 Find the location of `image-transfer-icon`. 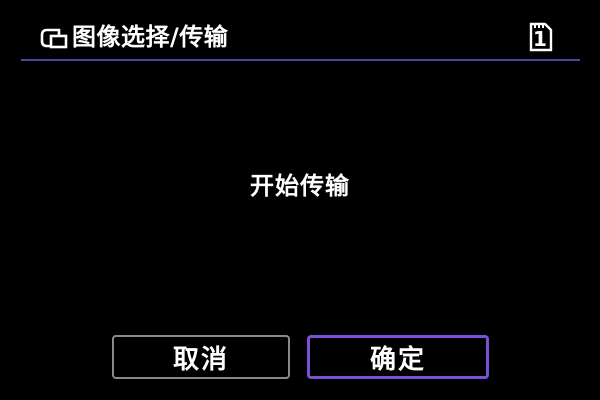

image-transfer-icon is located at coordinates (54, 38).